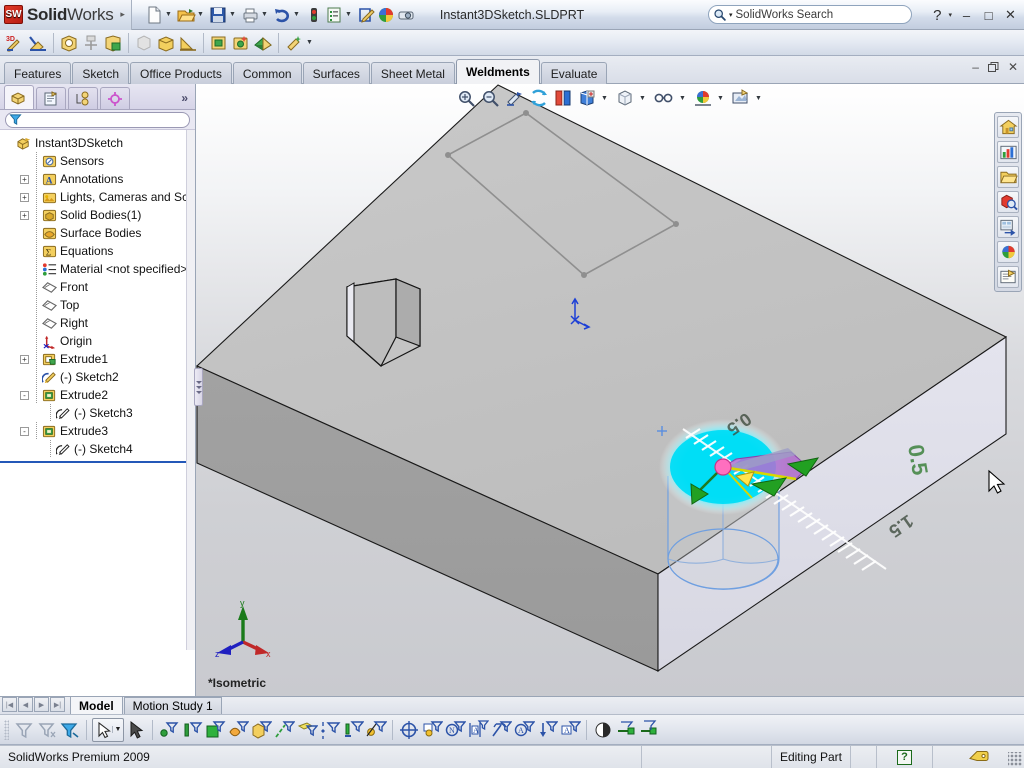  What do you see at coordinates (720, 98) in the screenshot?
I see `scene-caret-icon: ▼` at bounding box center [720, 98].